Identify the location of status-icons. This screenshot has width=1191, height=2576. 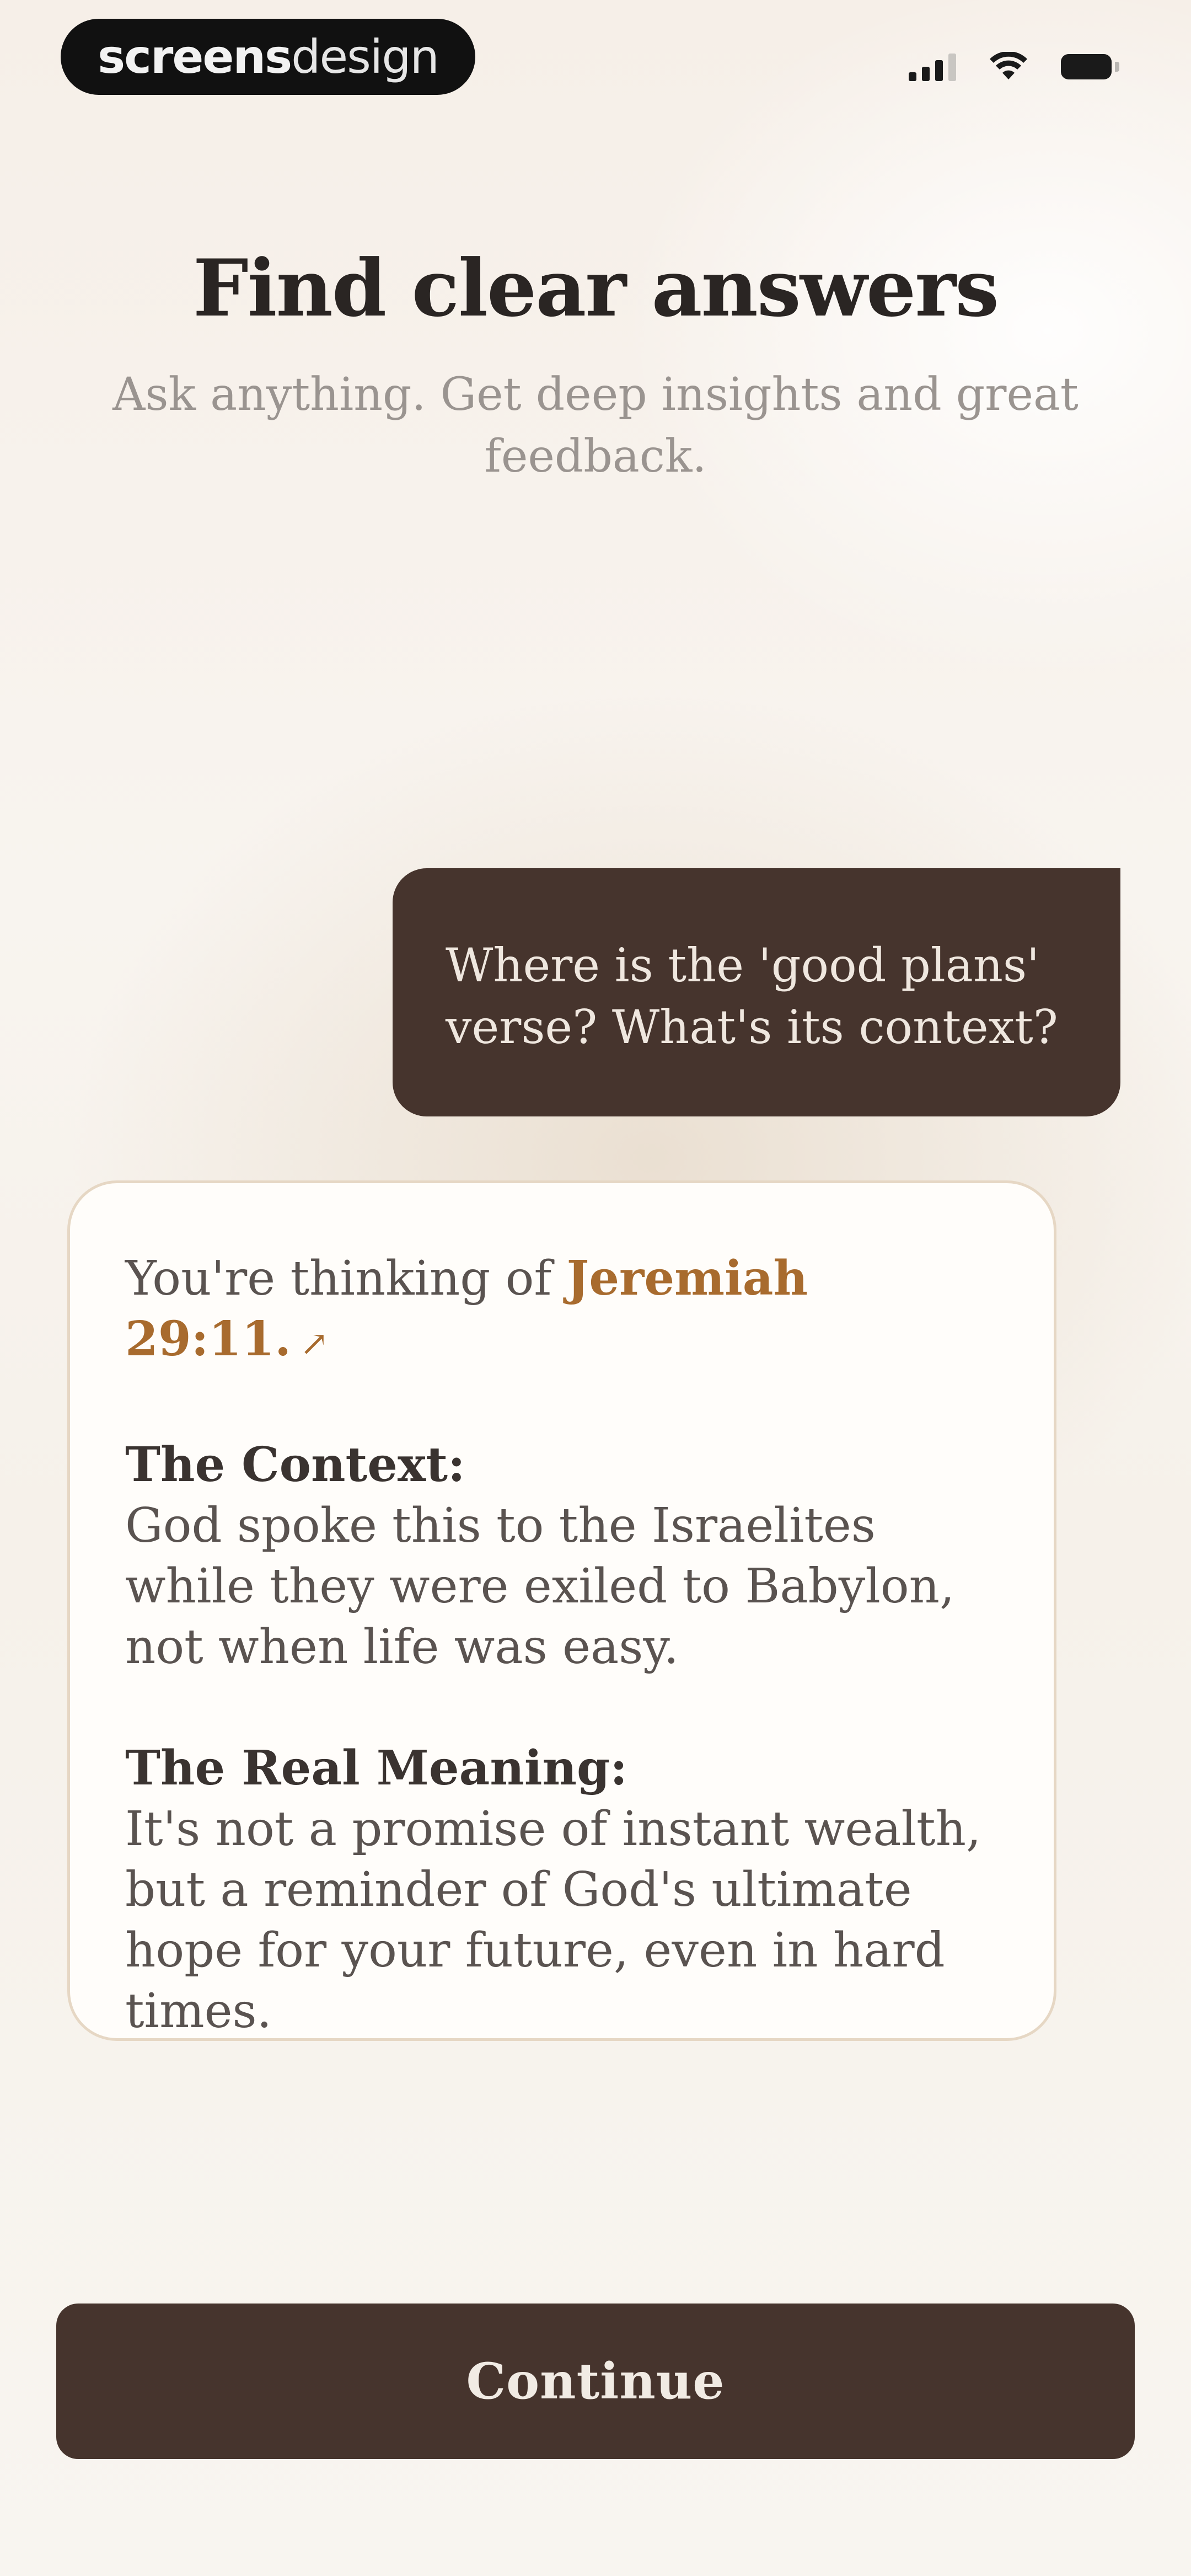
(1014, 66).